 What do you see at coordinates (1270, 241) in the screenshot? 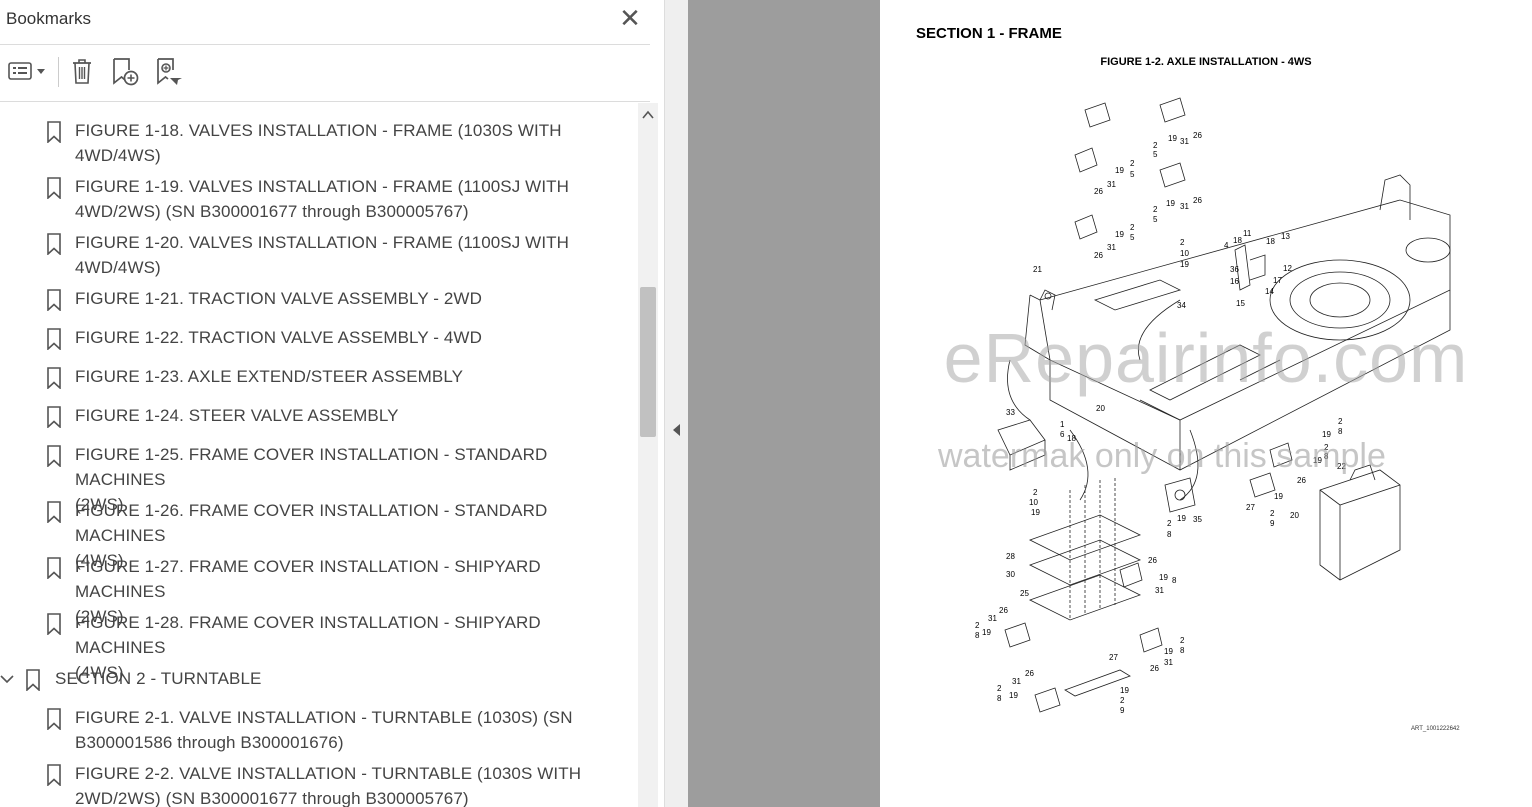
I see `svg-text: 18` at bounding box center [1270, 241].